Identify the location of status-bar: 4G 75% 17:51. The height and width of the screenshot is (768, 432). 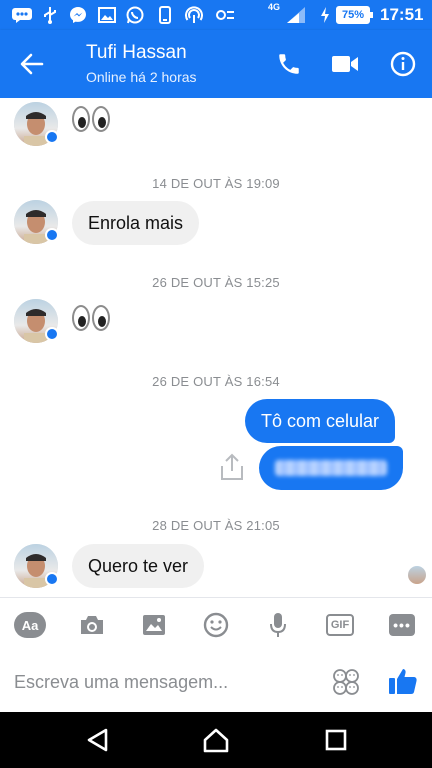
(216, 15).